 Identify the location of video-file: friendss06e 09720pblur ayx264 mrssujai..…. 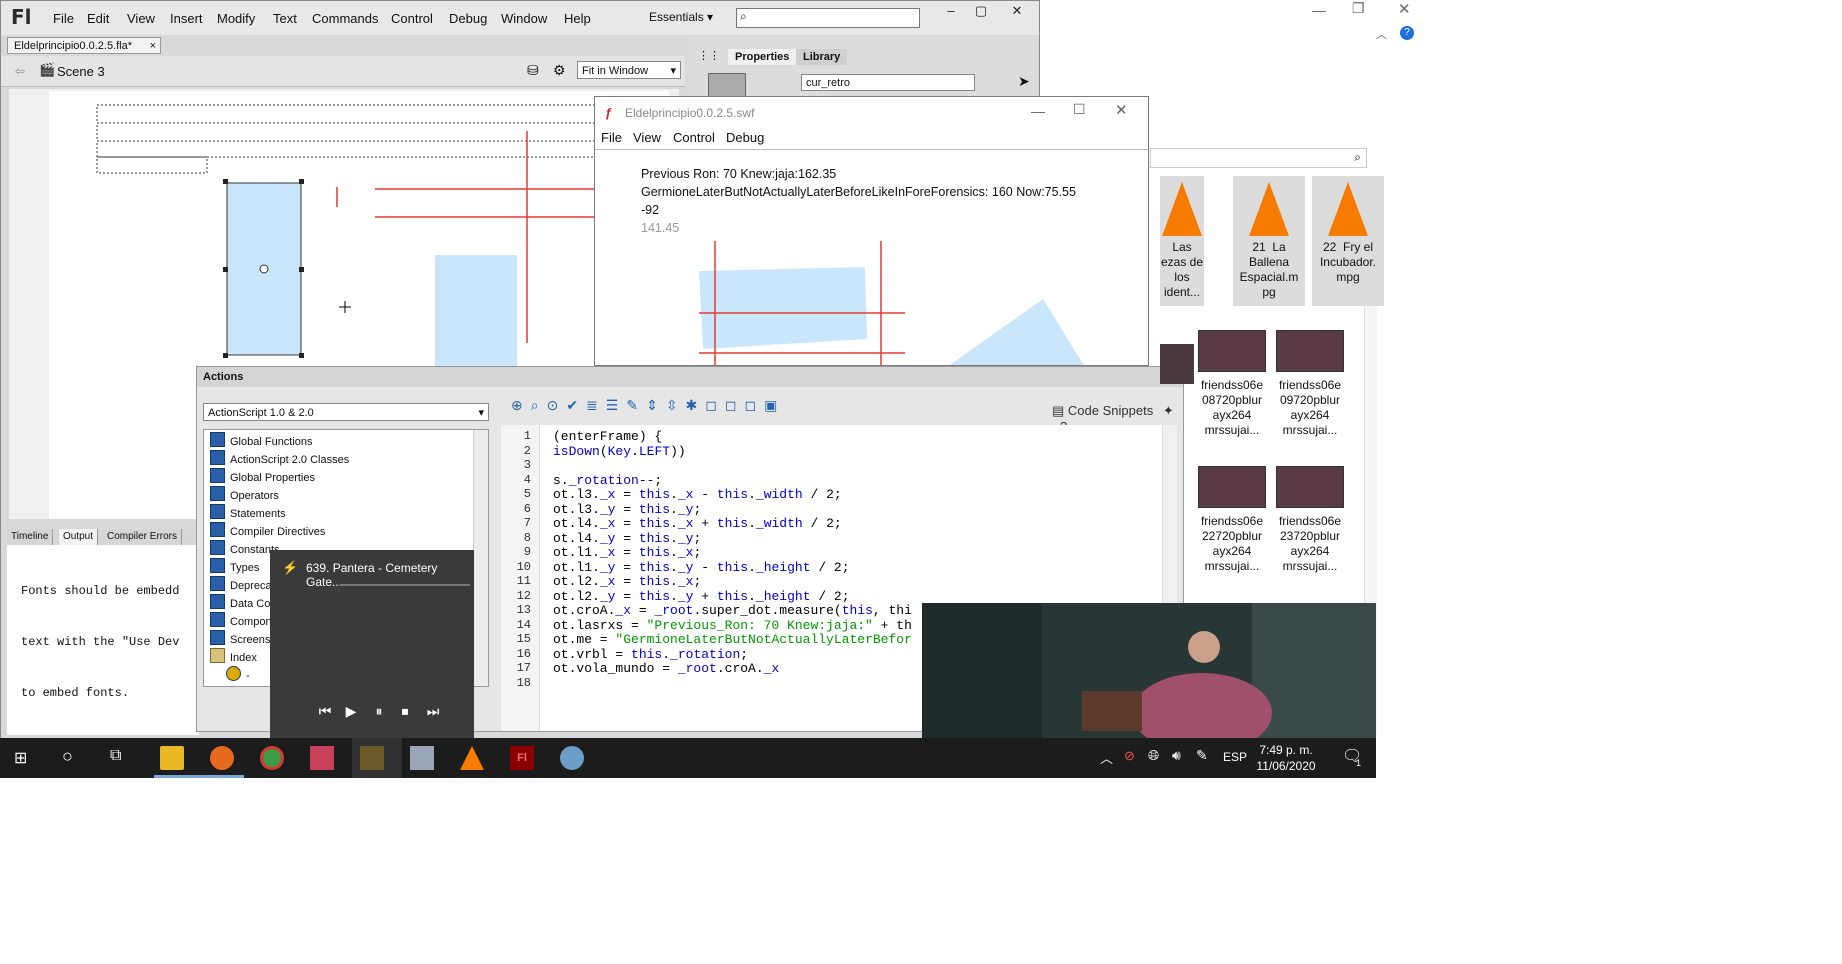
(1310, 384).